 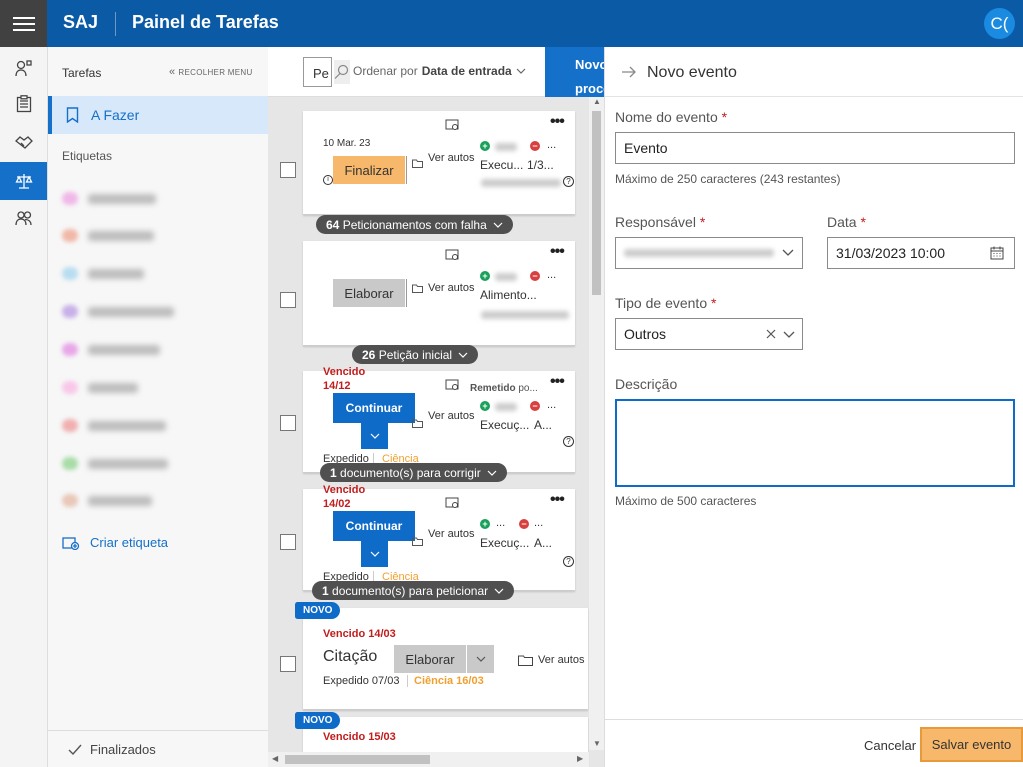 What do you see at coordinates (342, 72) in the screenshot?
I see `search-icon-area` at bounding box center [342, 72].